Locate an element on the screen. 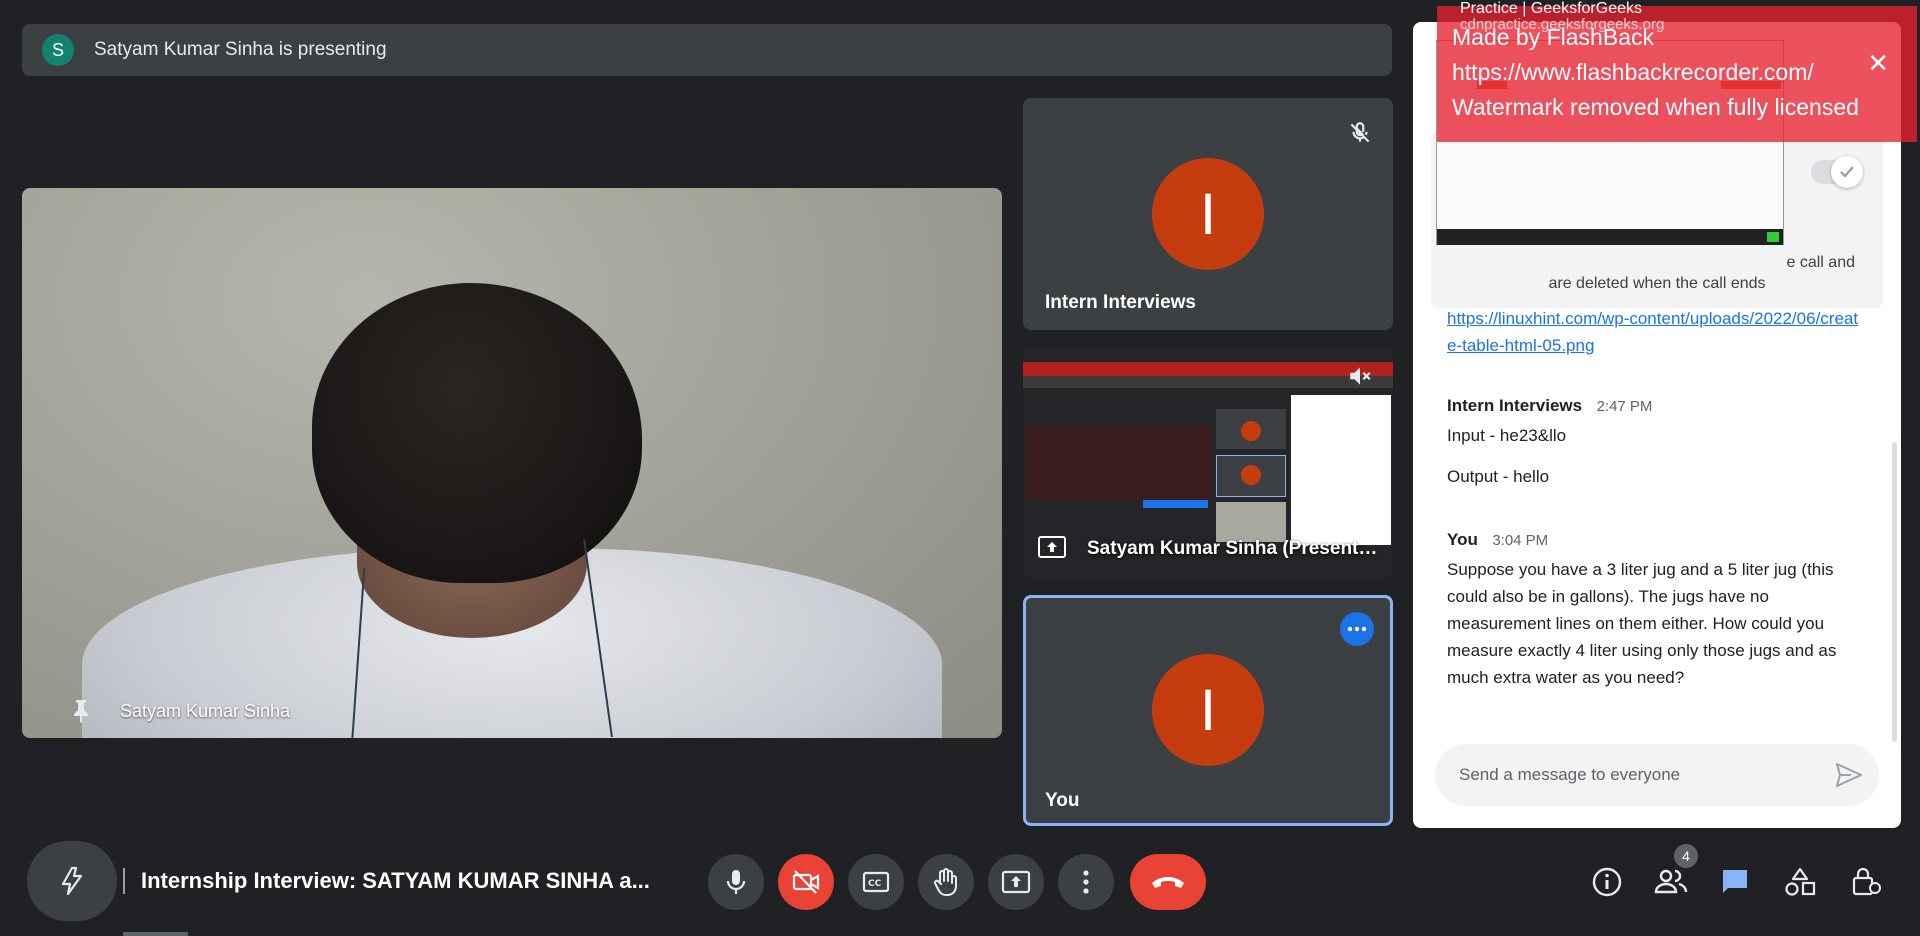 The width and height of the screenshot is (1920, 936). microphone-icon is located at coordinates (736, 882).